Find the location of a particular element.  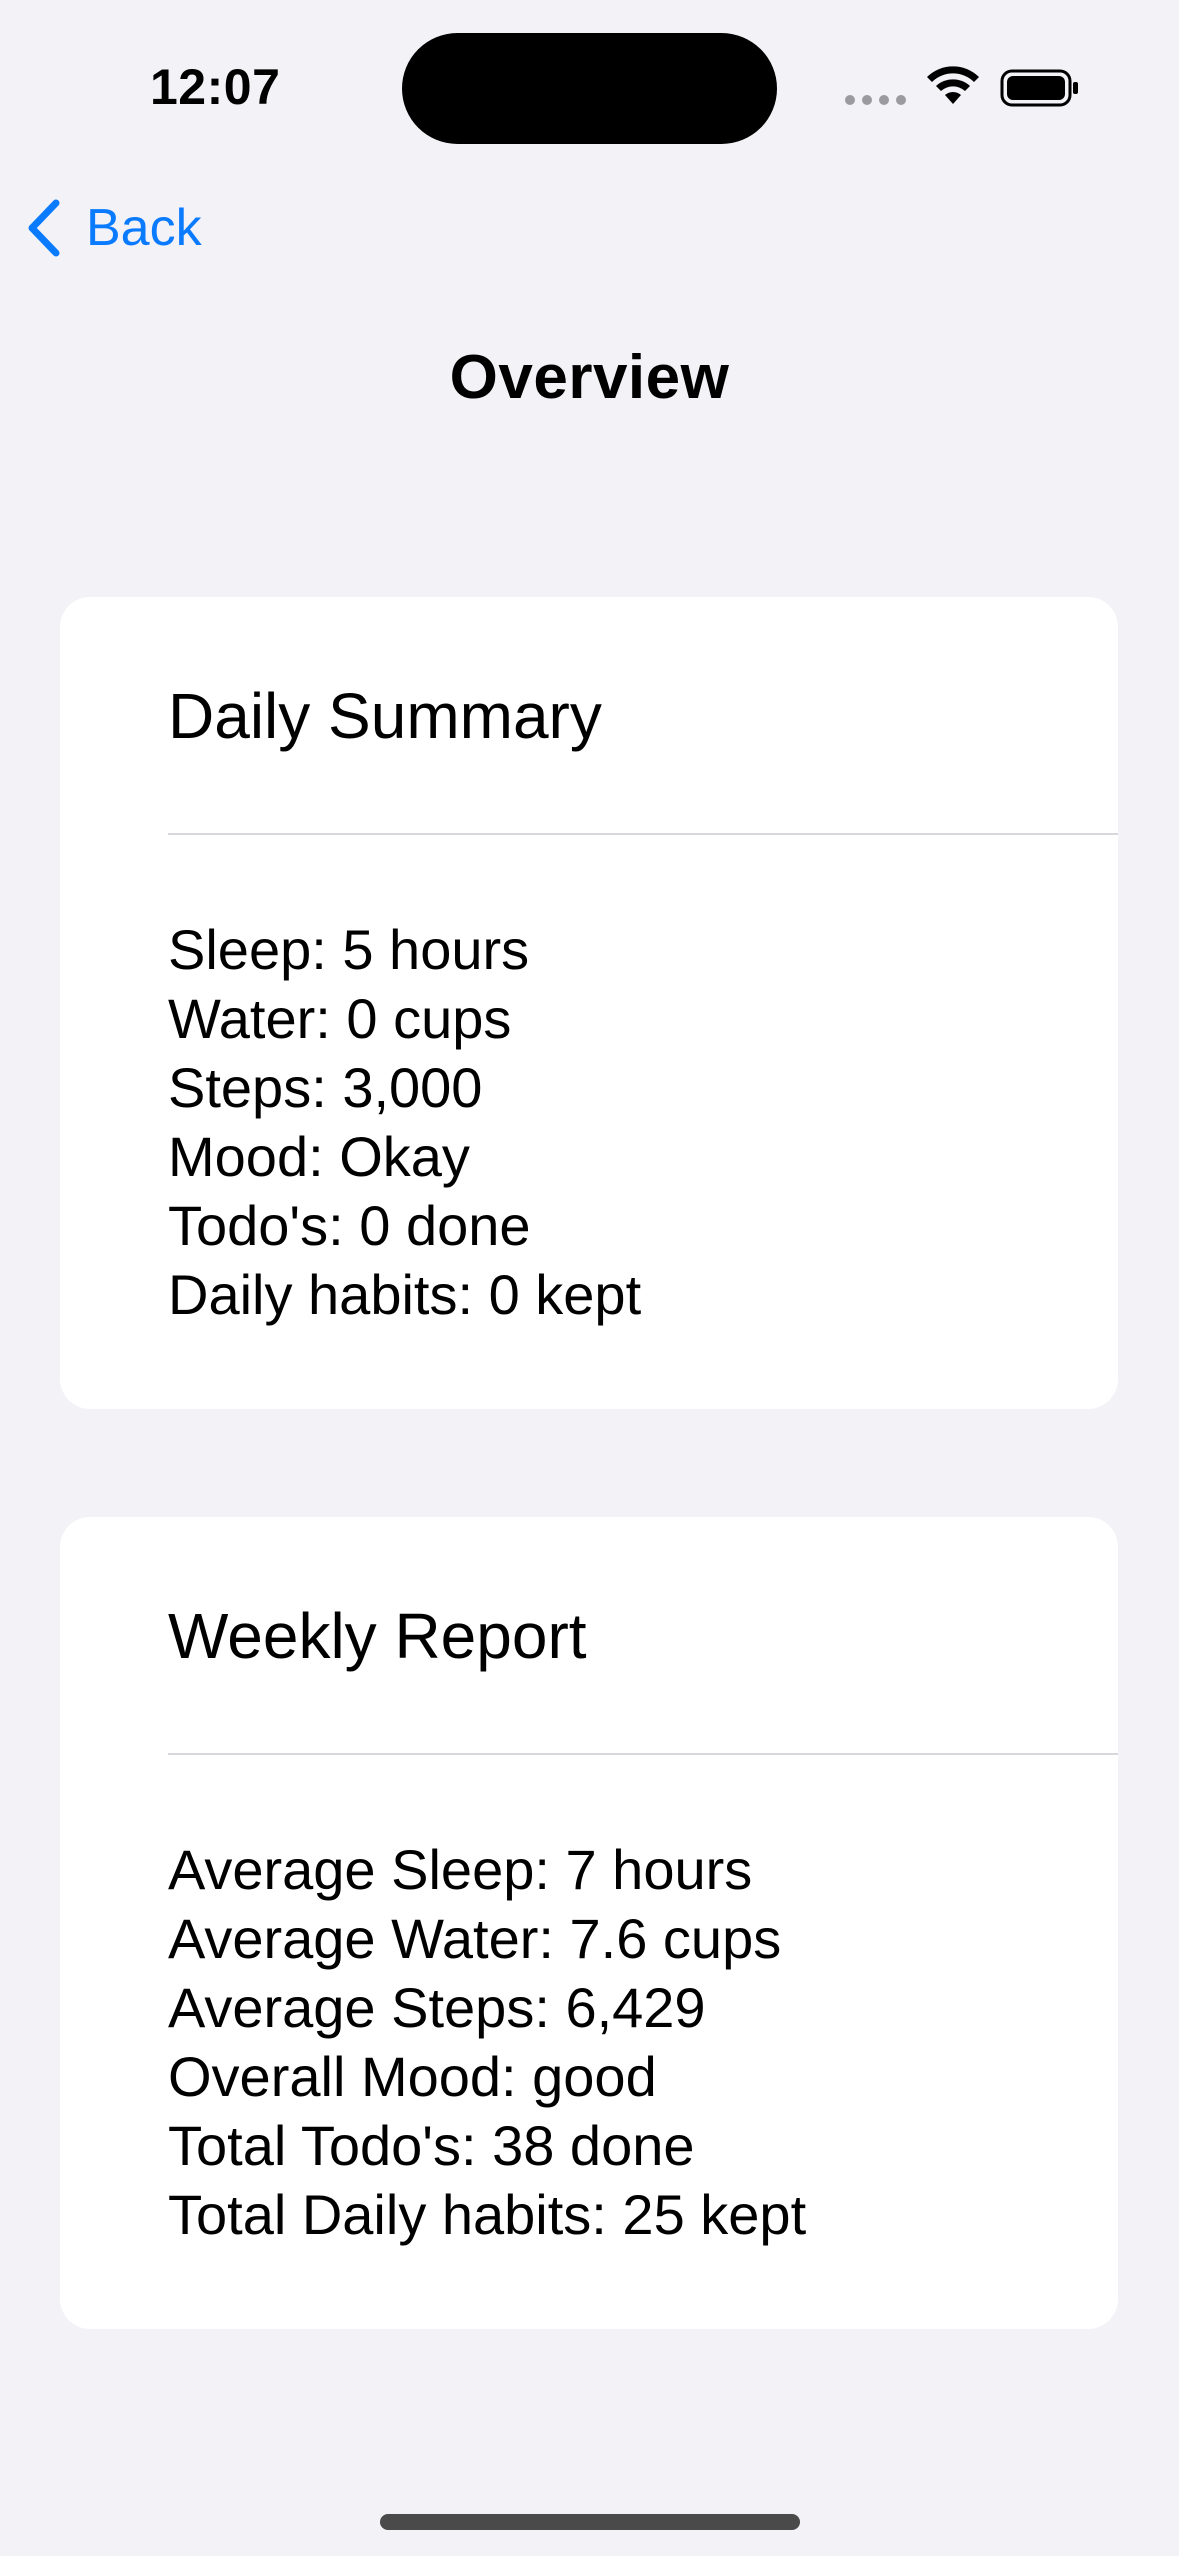

daily-water: Water: 0 cups is located at coordinates (340, 1018).